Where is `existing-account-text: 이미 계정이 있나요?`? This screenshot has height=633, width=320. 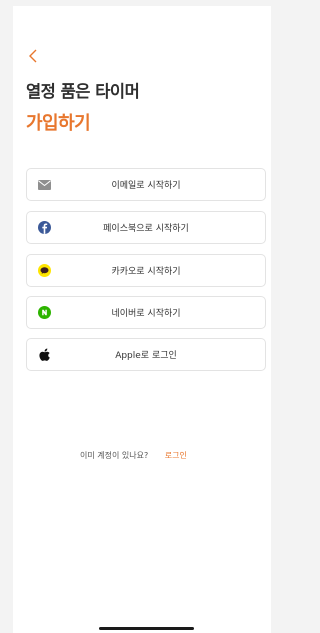 existing-account-text: 이미 계정이 있나요? is located at coordinates (114, 455).